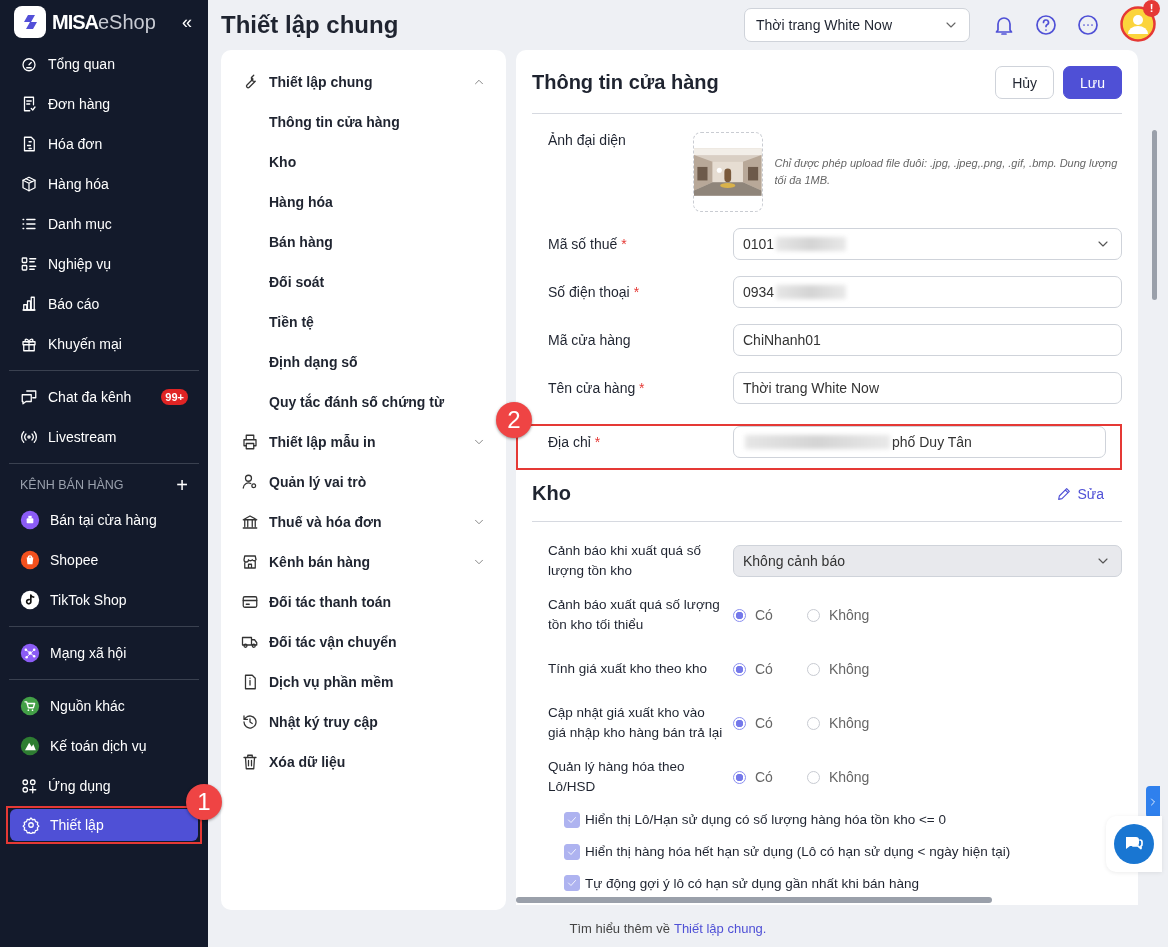  Describe the element at coordinates (29, 64) in the screenshot. I see `gauge-icon` at that location.